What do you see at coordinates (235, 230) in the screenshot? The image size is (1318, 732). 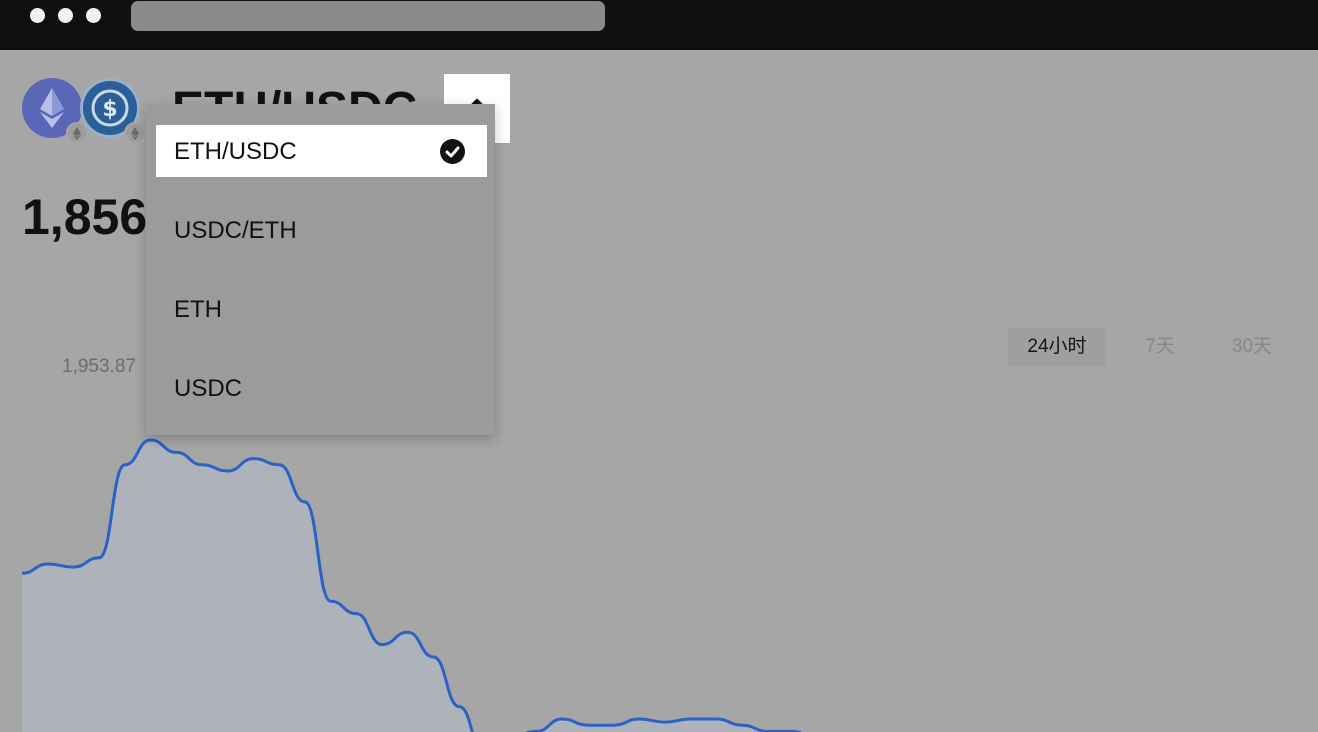 I see `menu-item-label: USDC/ETH` at bounding box center [235, 230].